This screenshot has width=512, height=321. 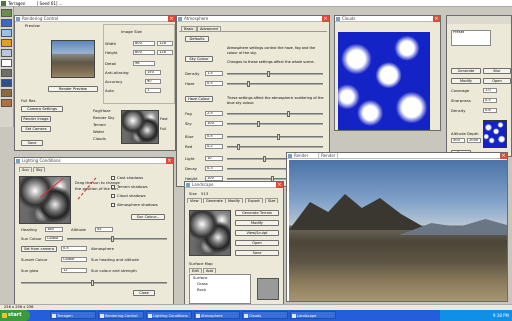 What do you see at coordinates (272, 200) in the screenshot?
I see `tab-size: Size` at bounding box center [272, 200].